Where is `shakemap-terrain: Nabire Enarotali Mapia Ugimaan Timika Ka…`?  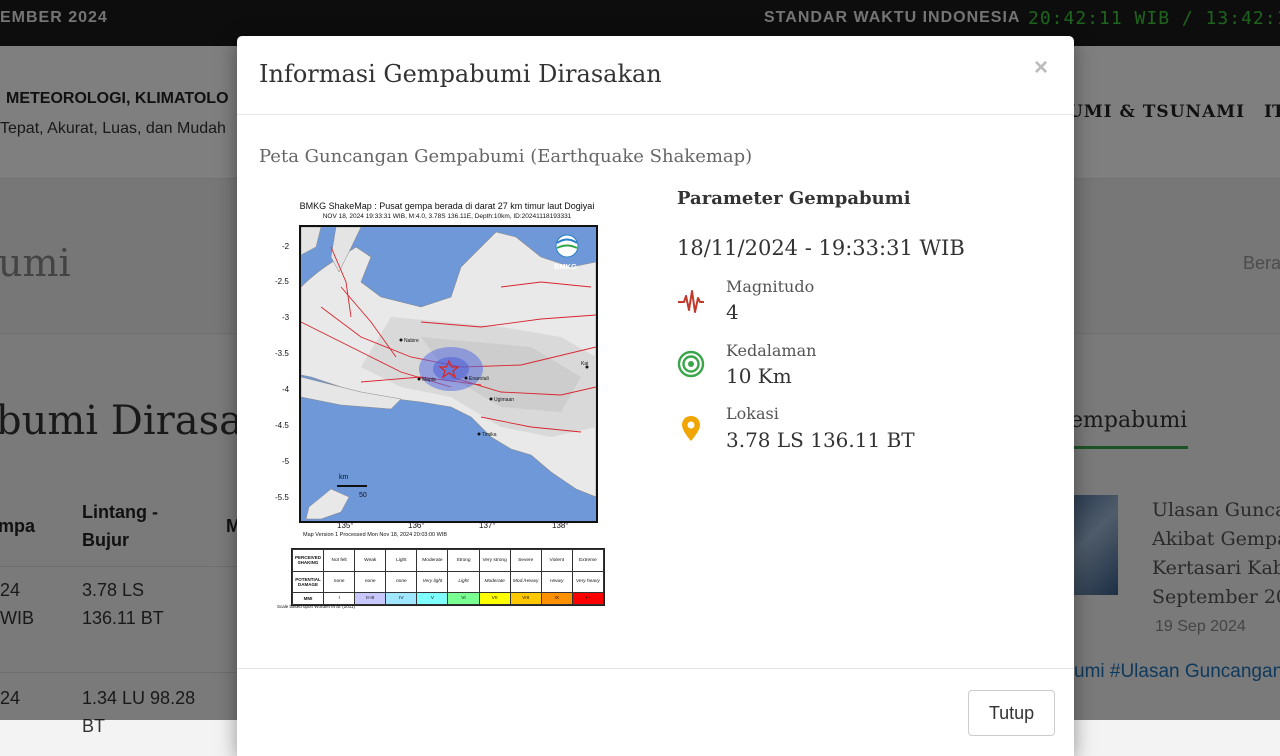
shakemap-terrain: Nabire Enarotali Mapia Ugimaan Timika Ka… is located at coordinates (448, 373).